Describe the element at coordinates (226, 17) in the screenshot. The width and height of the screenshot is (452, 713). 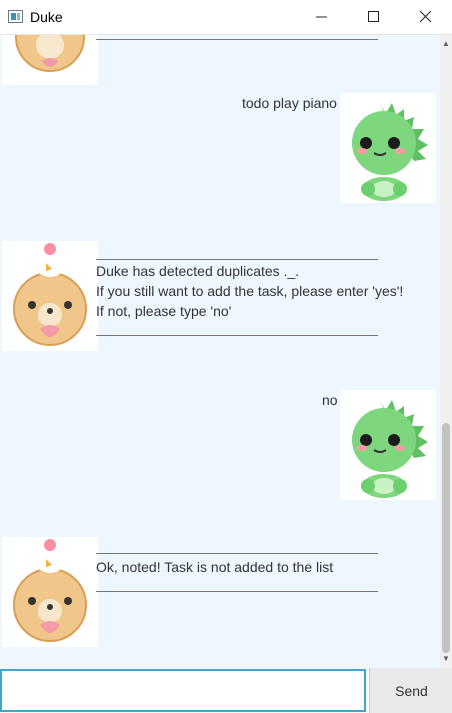
I see `title-bar: Duke` at that location.